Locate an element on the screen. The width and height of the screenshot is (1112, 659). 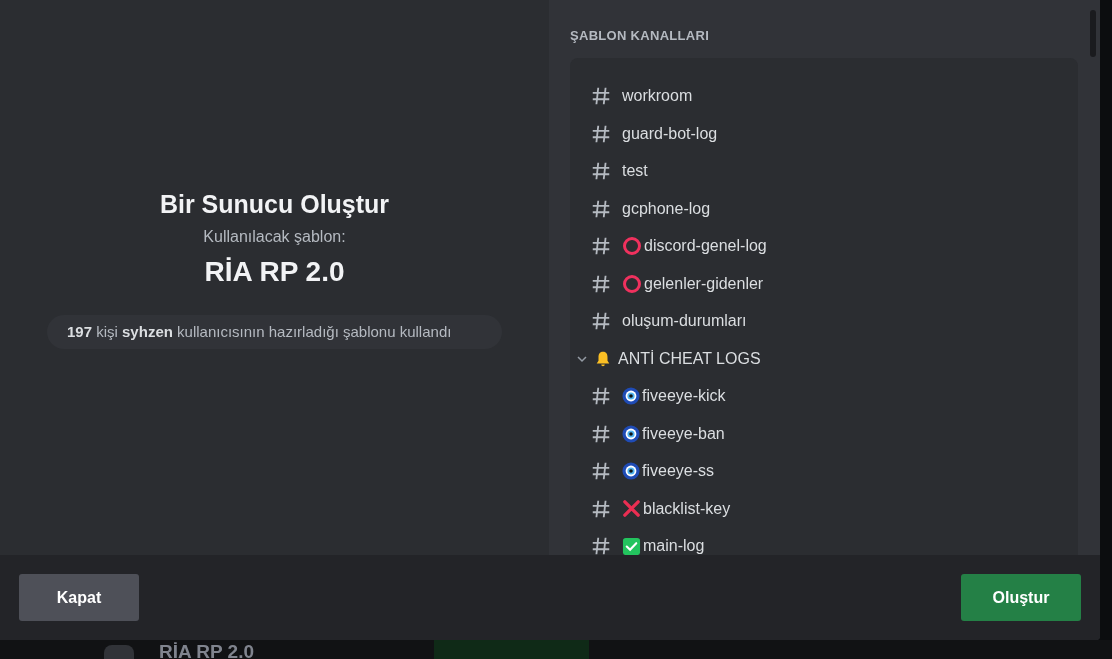
channel-name: test is located at coordinates (635, 171).